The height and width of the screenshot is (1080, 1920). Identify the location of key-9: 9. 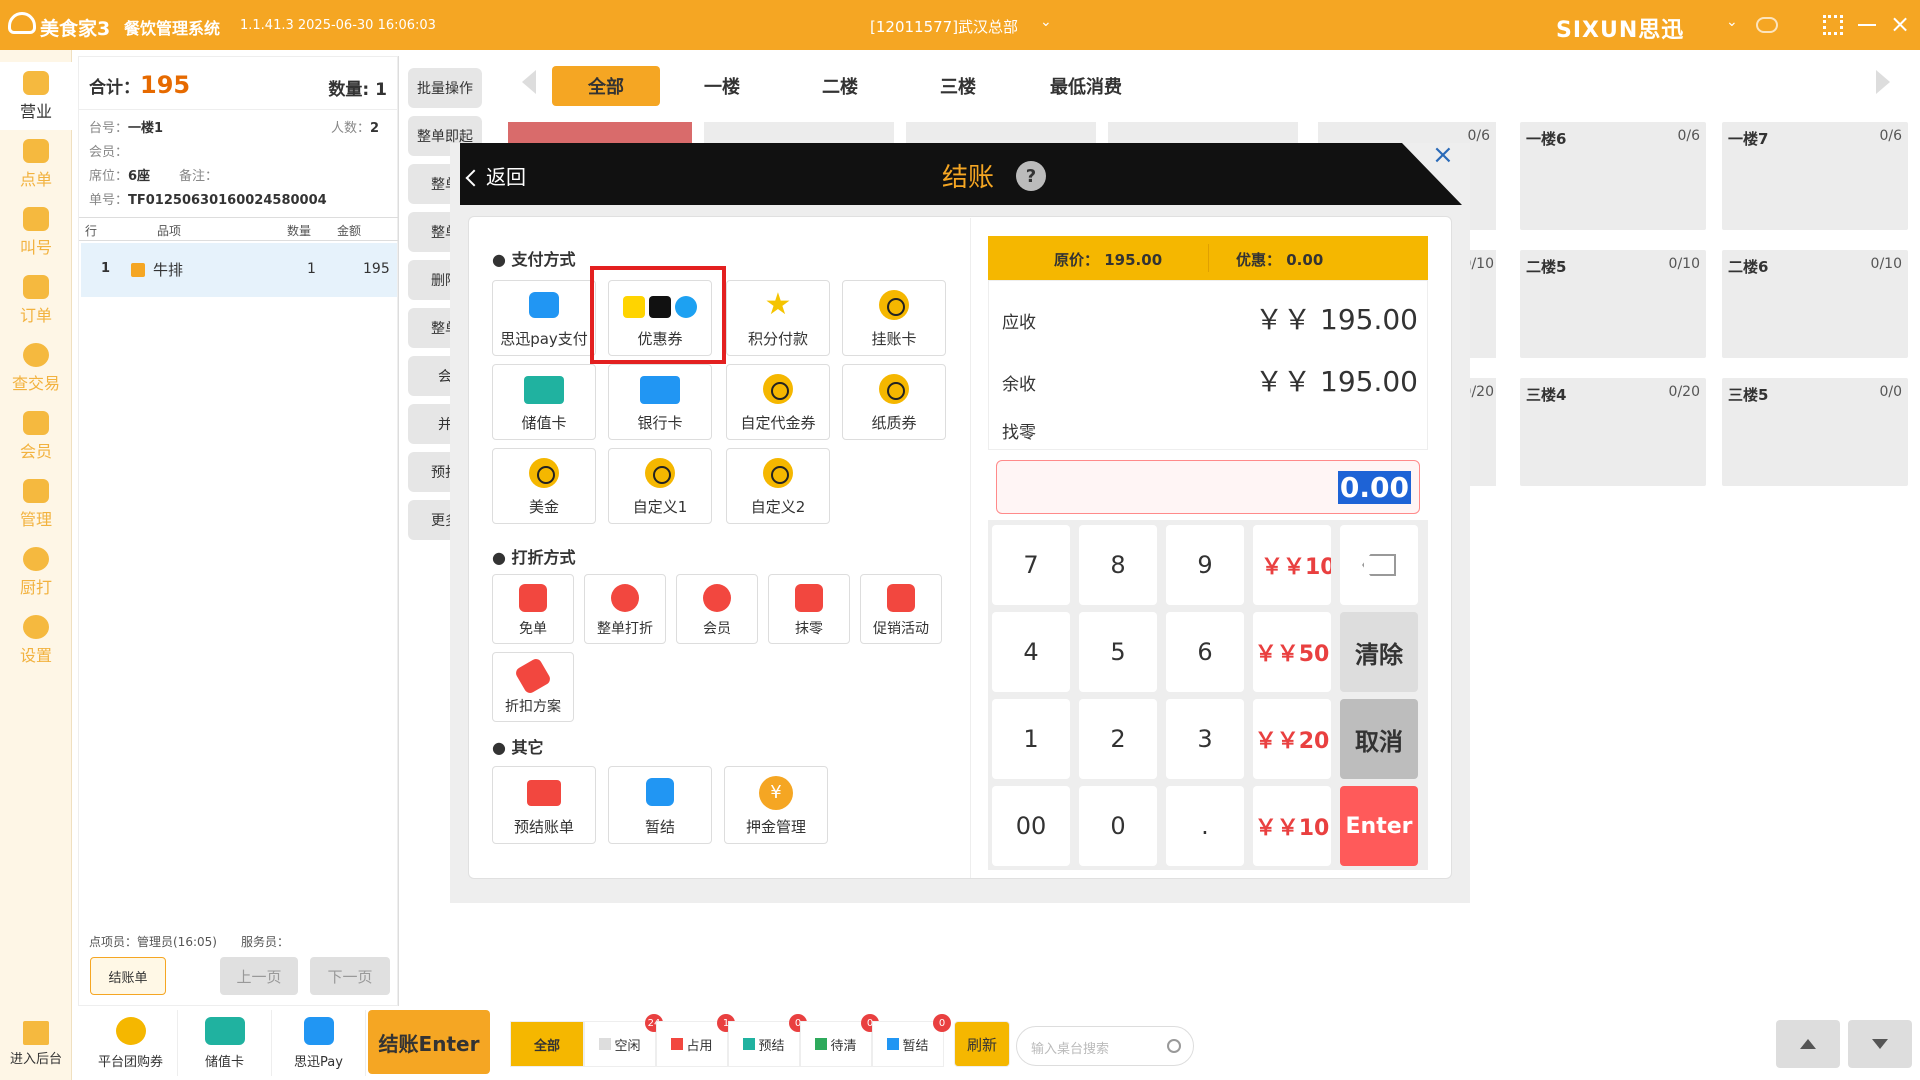
(1205, 565).